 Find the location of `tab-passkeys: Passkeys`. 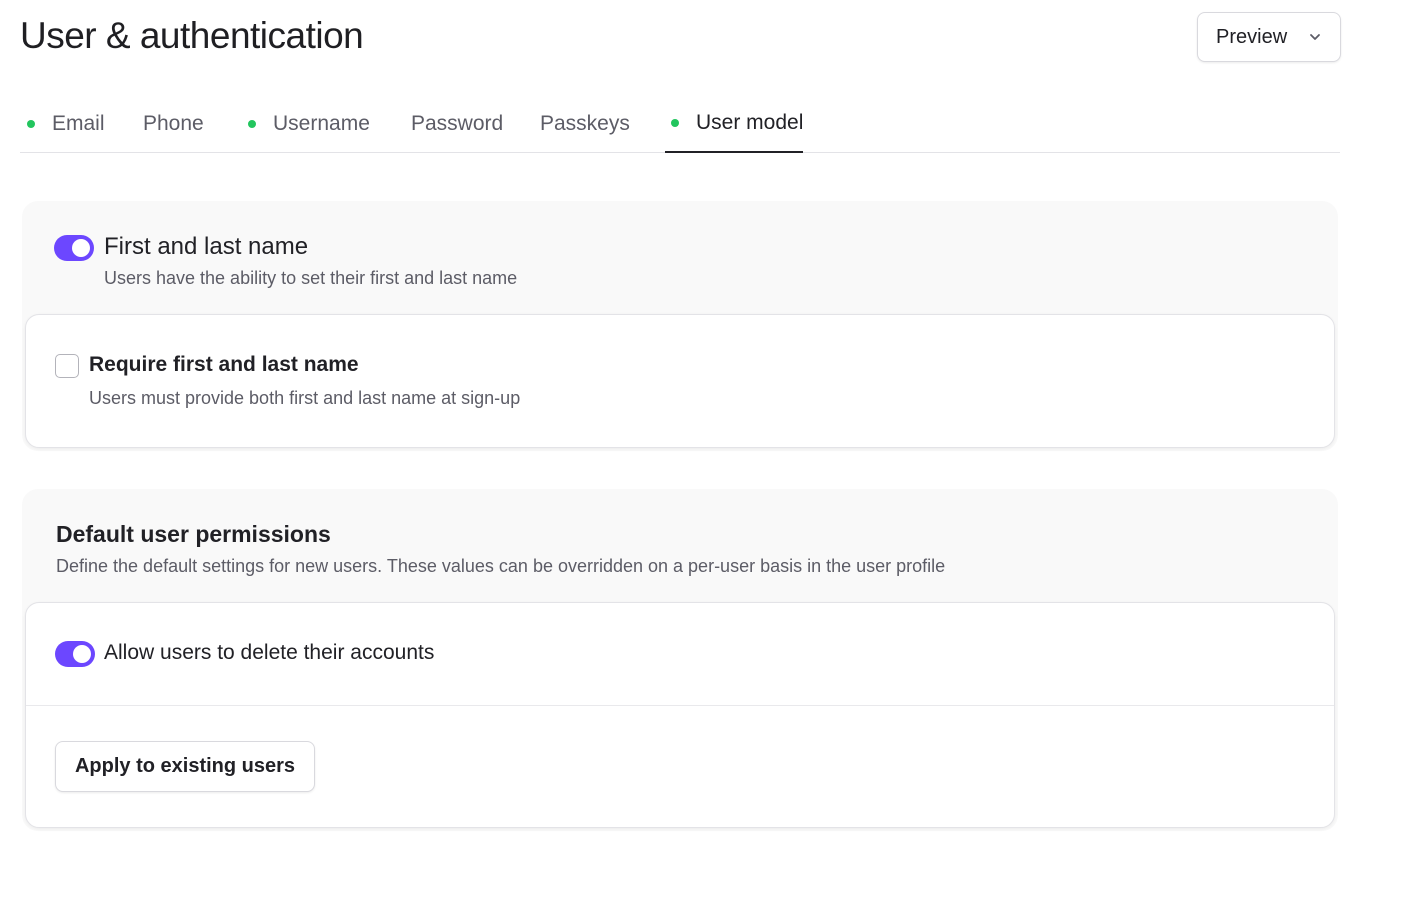

tab-passkeys: Passkeys is located at coordinates (585, 124).